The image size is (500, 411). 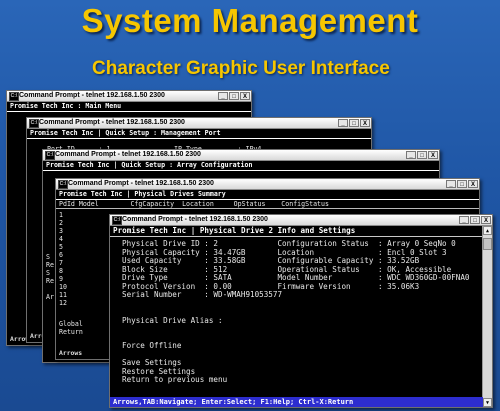 What do you see at coordinates (71, 353) in the screenshot?
I see `bottom-hint: Arrows` at bounding box center [71, 353].